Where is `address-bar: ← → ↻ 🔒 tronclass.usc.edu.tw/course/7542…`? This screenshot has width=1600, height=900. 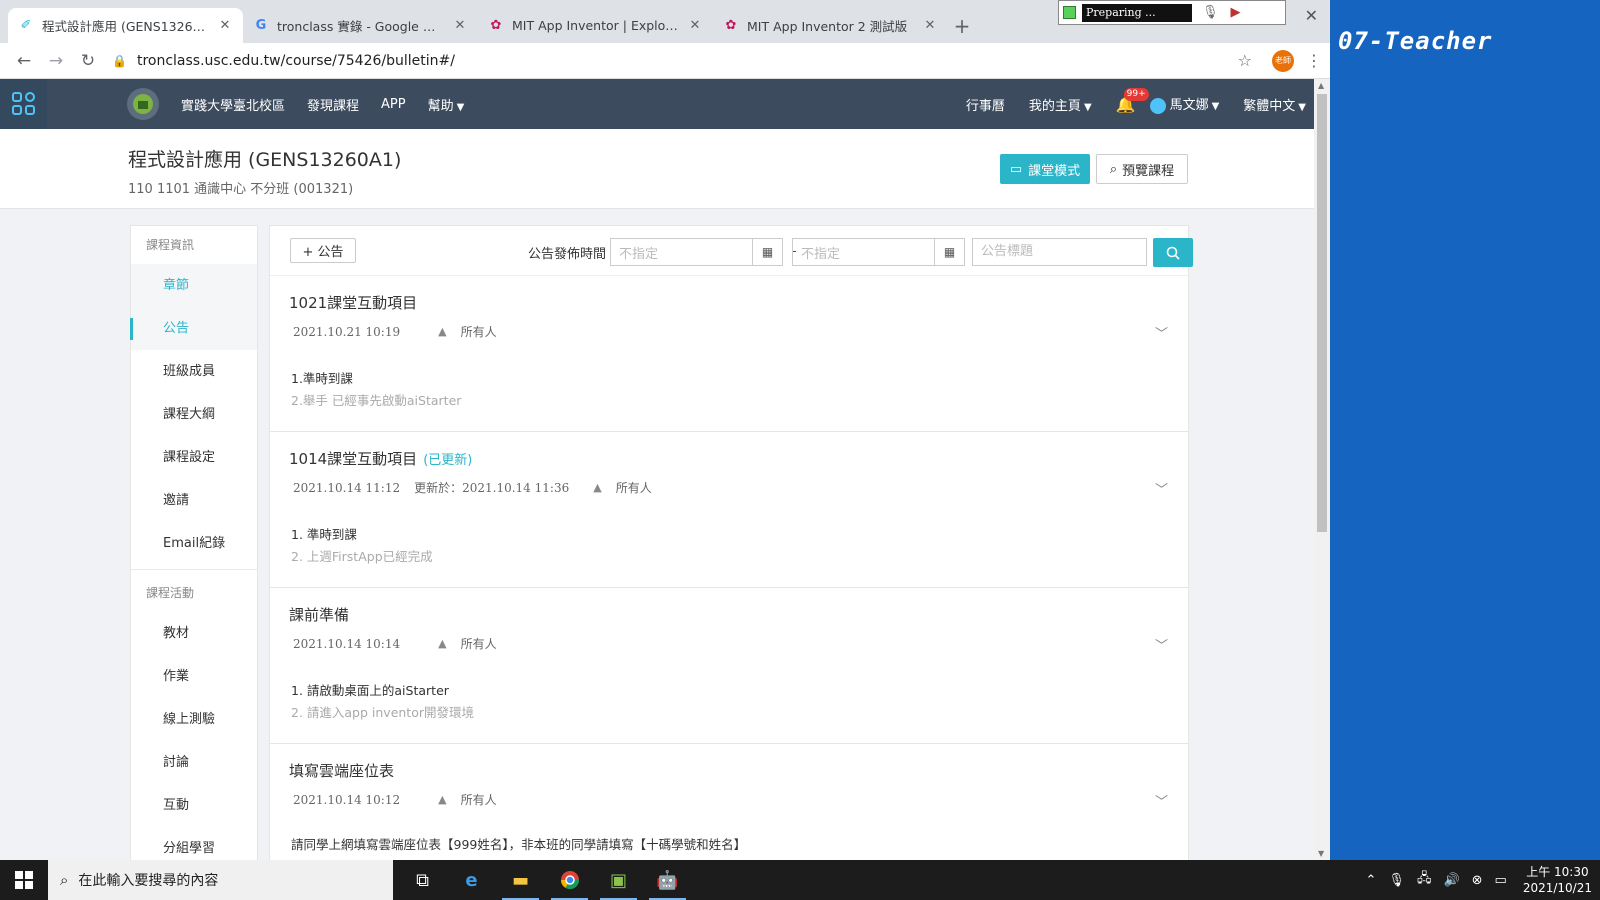 address-bar: ← → ↻ 🔒 tronclass.usc.edu.tw/course/7542… is located at coordinates (665, 61).